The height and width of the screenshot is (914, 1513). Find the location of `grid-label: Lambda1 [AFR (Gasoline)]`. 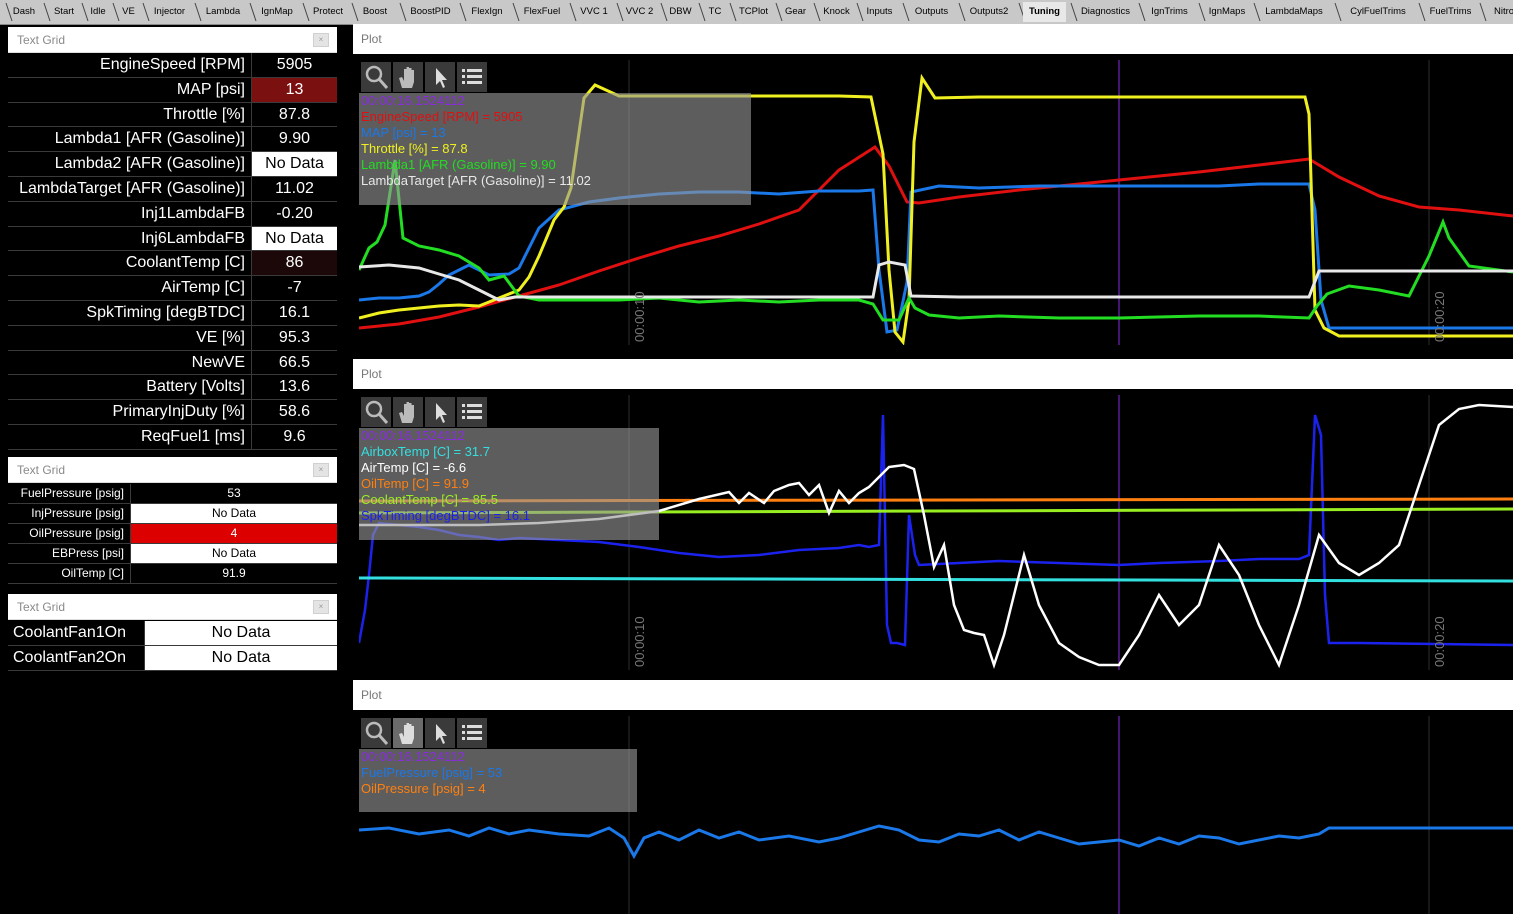

grid-label: Lambda1 [AFR (Gasoline)] is located at coordinates (149, 139).